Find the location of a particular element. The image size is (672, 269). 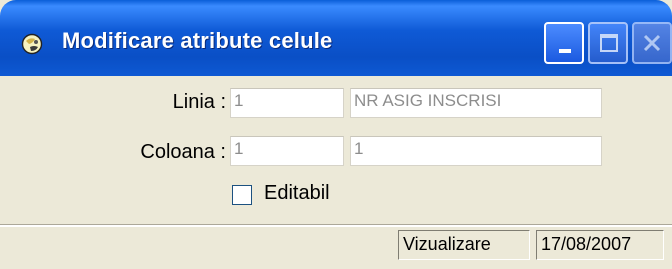

close-button is located at coordinates (652, 43).